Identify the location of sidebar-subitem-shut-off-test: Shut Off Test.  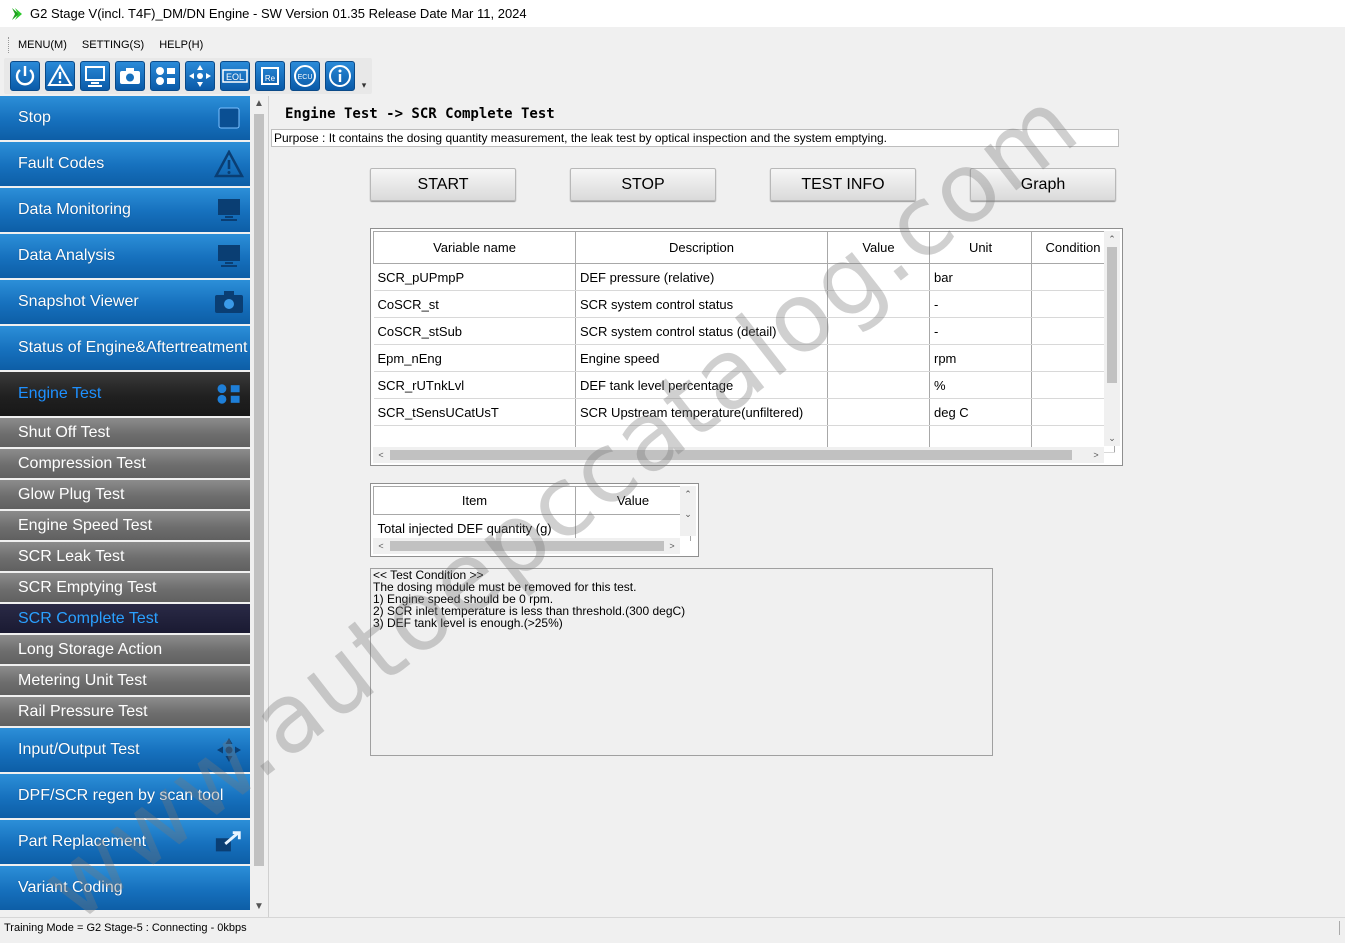
(125, 432).